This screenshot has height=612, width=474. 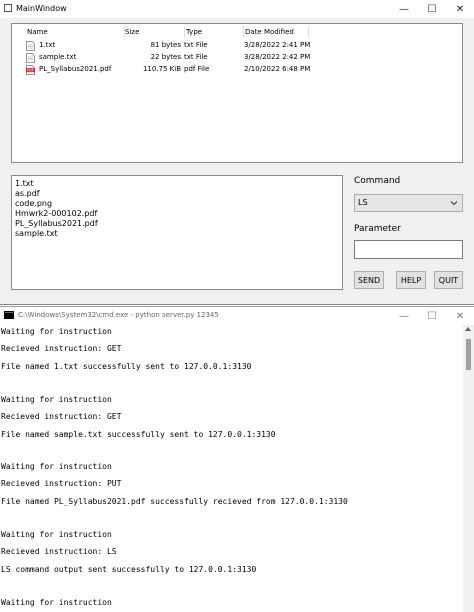 I want to click on main-title-bar: MainWindow — ☐ ✕, so click(x=237, y=9).